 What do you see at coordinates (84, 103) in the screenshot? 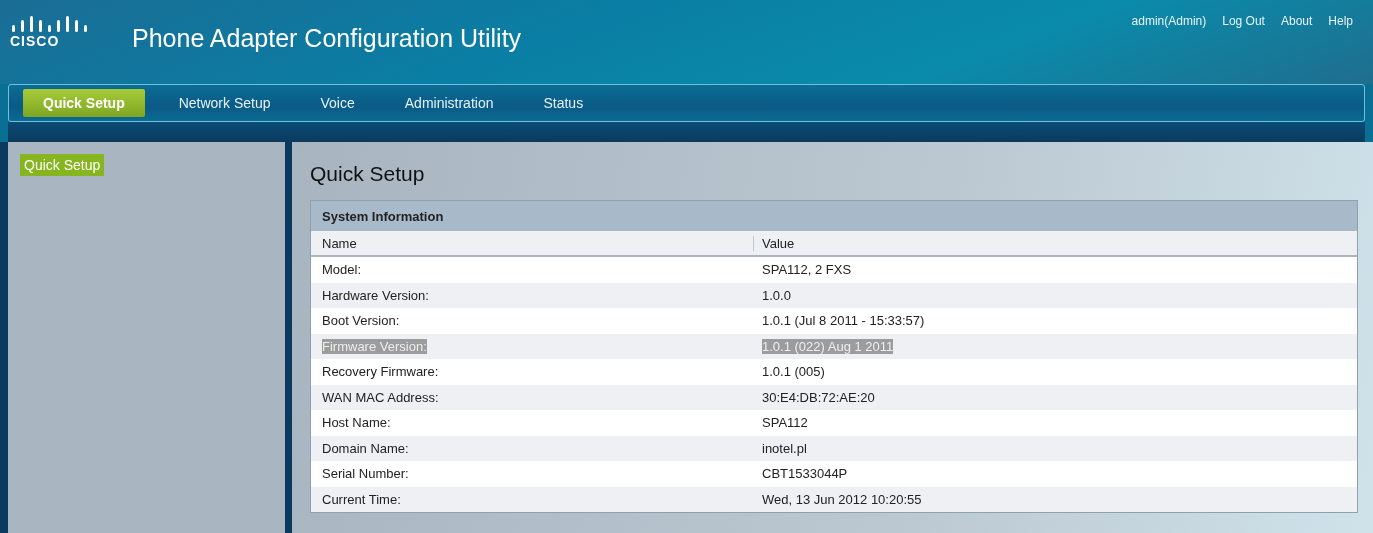
I see `nav-tab: Quick Setup` at bounding box center [84, 103].